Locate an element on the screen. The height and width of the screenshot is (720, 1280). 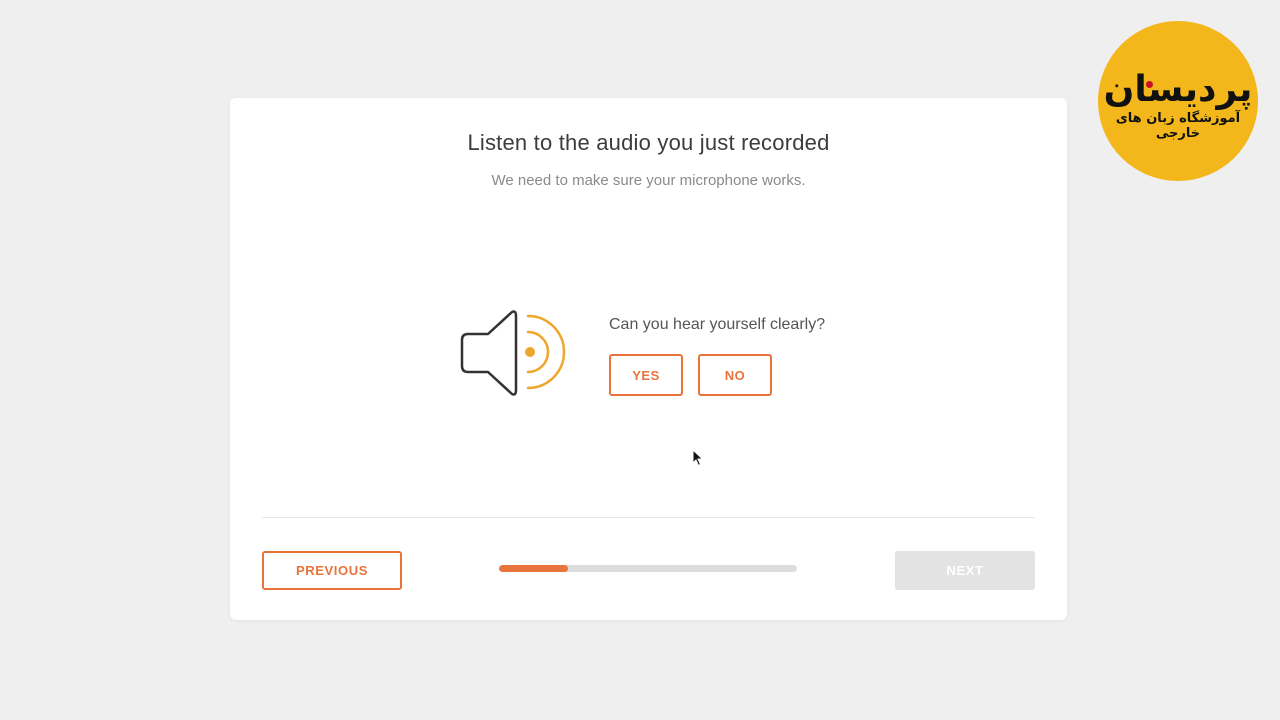
logo-name: پردیسان is located at coordinates (1178, 89).